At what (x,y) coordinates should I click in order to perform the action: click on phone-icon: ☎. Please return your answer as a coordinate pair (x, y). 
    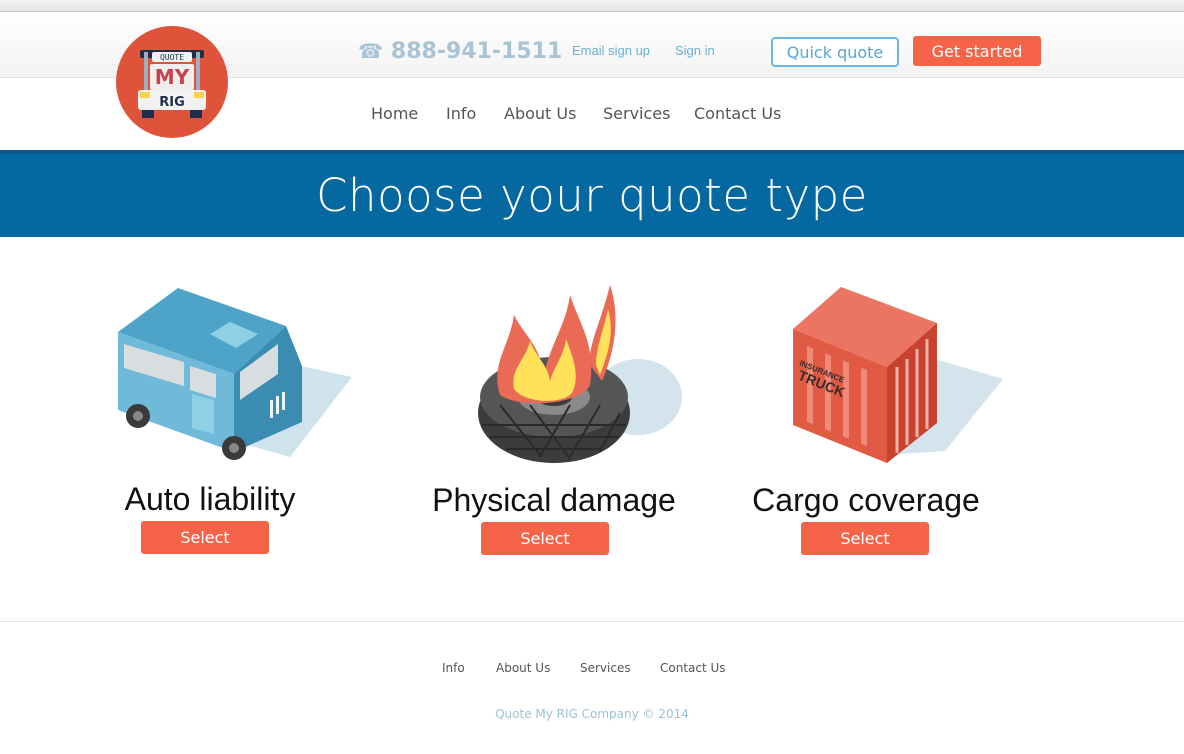
    Looking at the image, I should click on (370, 51).